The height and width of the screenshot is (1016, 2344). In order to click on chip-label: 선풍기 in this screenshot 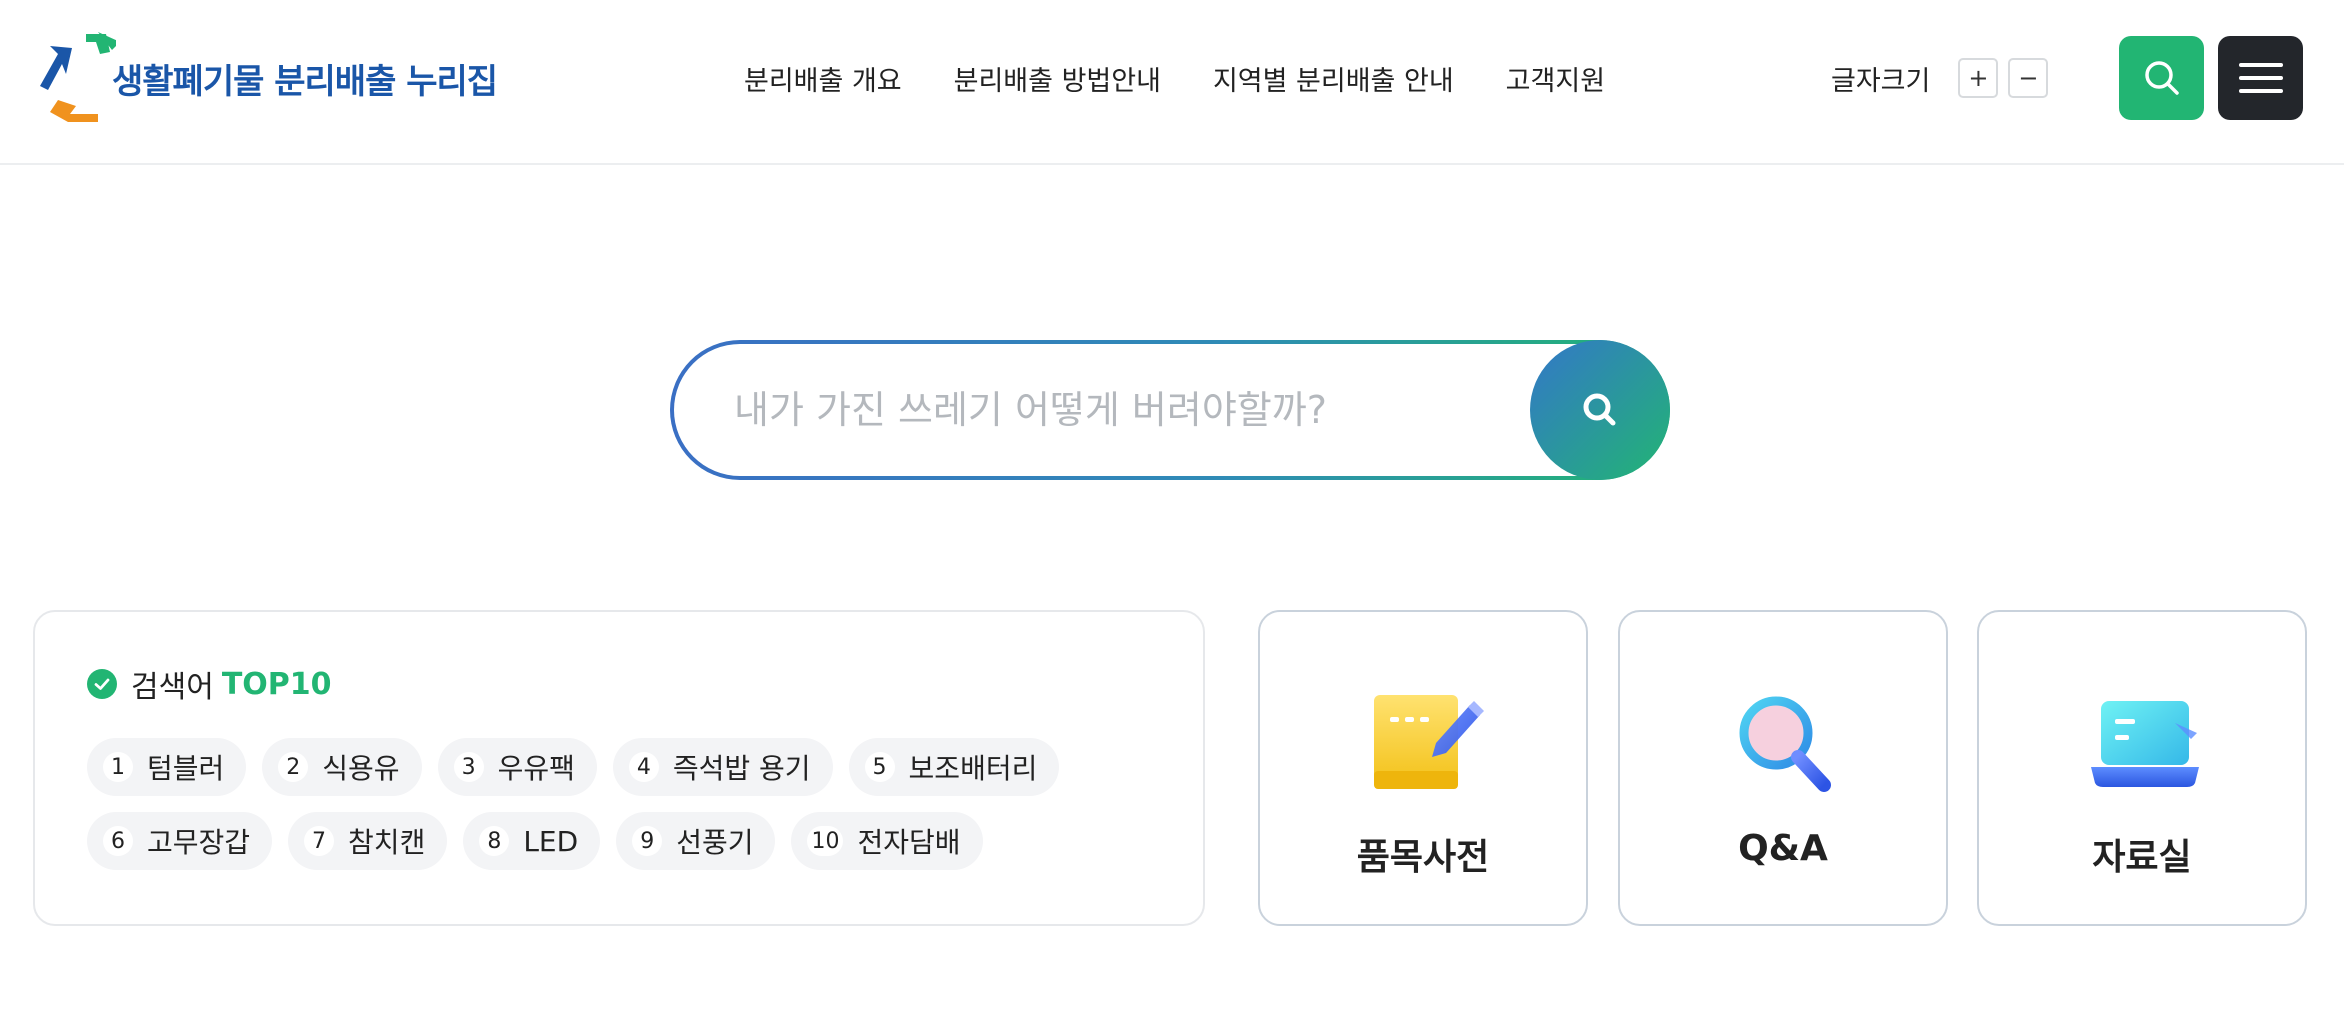, I will do `click(715, 842)`.